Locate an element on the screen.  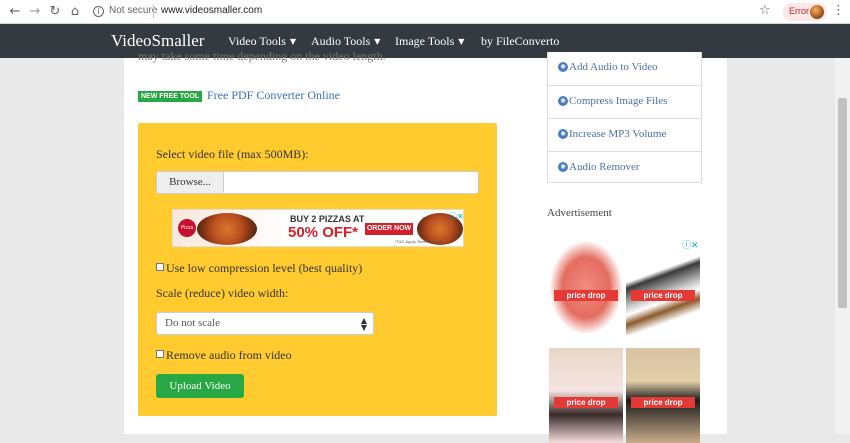
ad-order-button: ORDER NOW is located at coordinates (389, 229).